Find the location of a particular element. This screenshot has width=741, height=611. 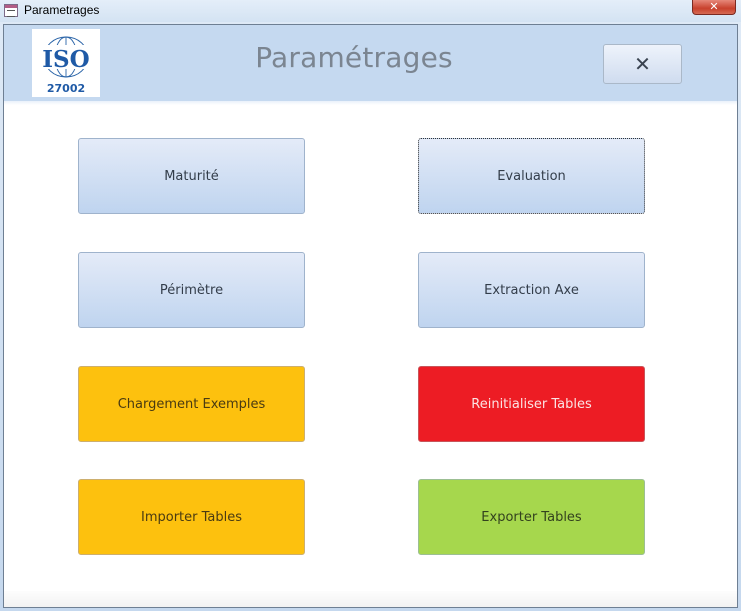

button-label: Reinitialiser Tables is located at coordinates (531, 404).